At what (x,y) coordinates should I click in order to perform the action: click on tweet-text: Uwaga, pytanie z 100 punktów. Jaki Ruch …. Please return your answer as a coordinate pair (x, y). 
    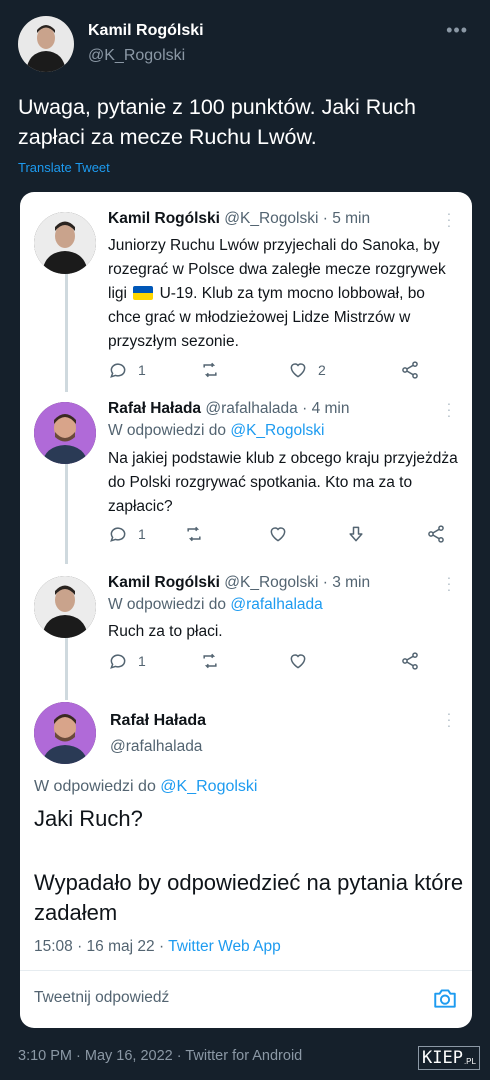
    Looking at the image, I should click on (217, 122).